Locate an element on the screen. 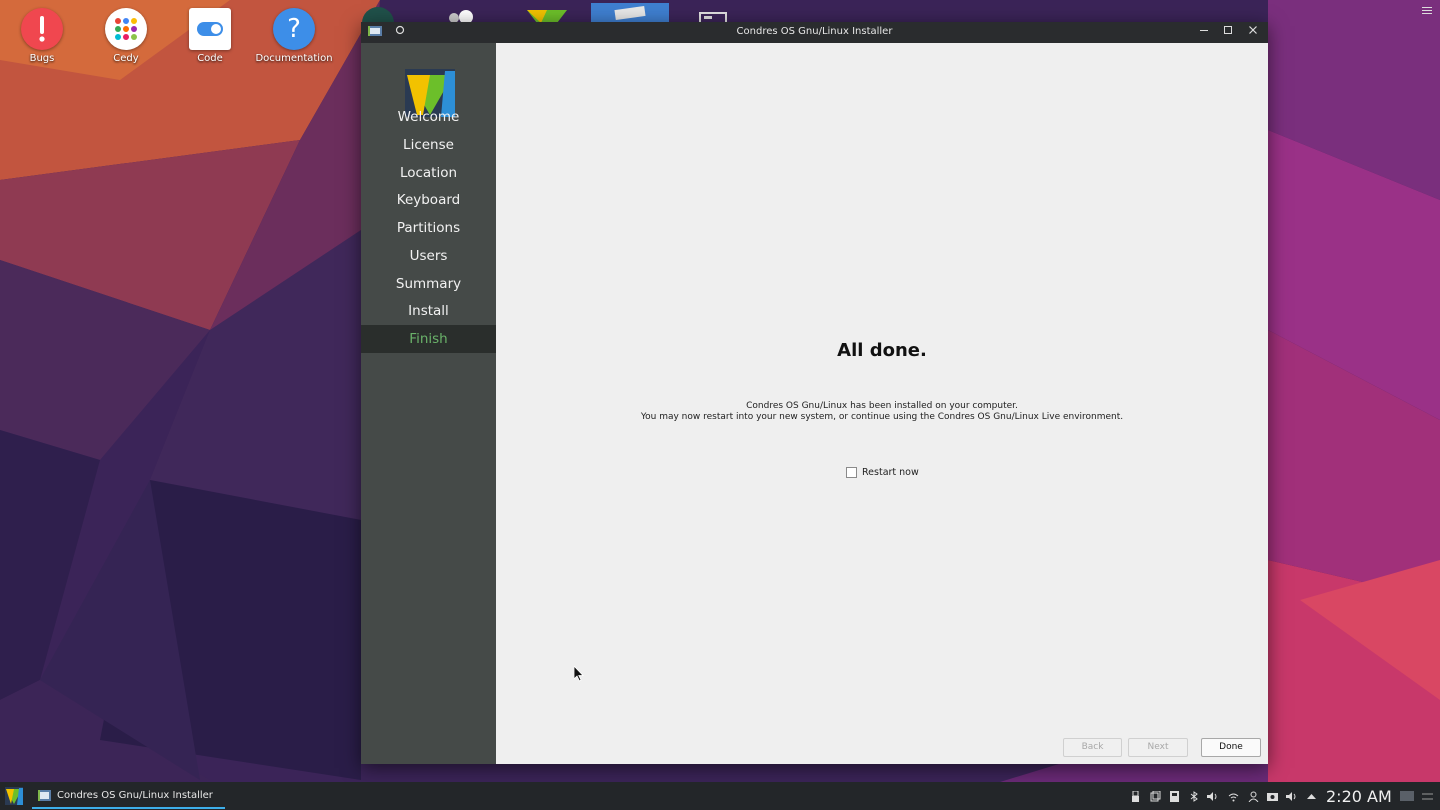 This screenshot has width=1440, height=810. window-title: Condres OS Gnu/Linux Installer is located at coordinates (814, 31).